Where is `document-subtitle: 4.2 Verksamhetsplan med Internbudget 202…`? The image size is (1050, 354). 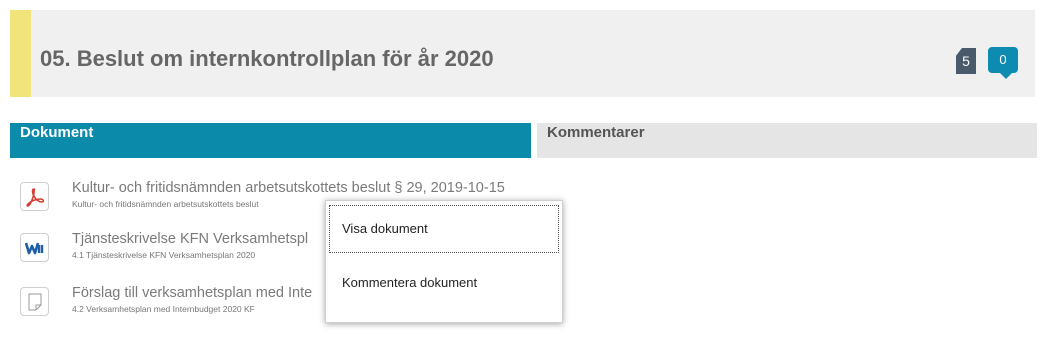 document-subtitle: 4.2 Verksamhetsplan med Internbudget 202… is located at coordinates (163, 309).